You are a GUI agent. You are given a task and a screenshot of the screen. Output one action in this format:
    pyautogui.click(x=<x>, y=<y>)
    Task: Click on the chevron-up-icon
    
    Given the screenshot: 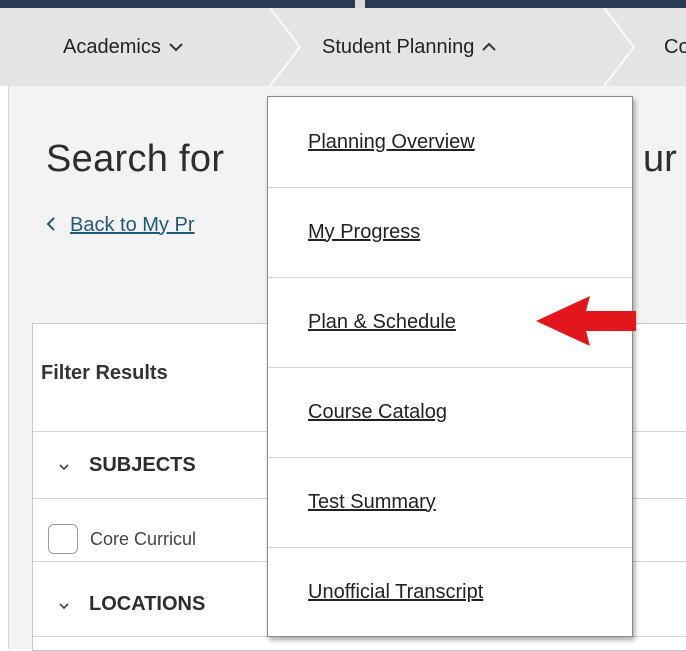 What is the action you would take?
    pyautogui.click(x=489, y=47)
    